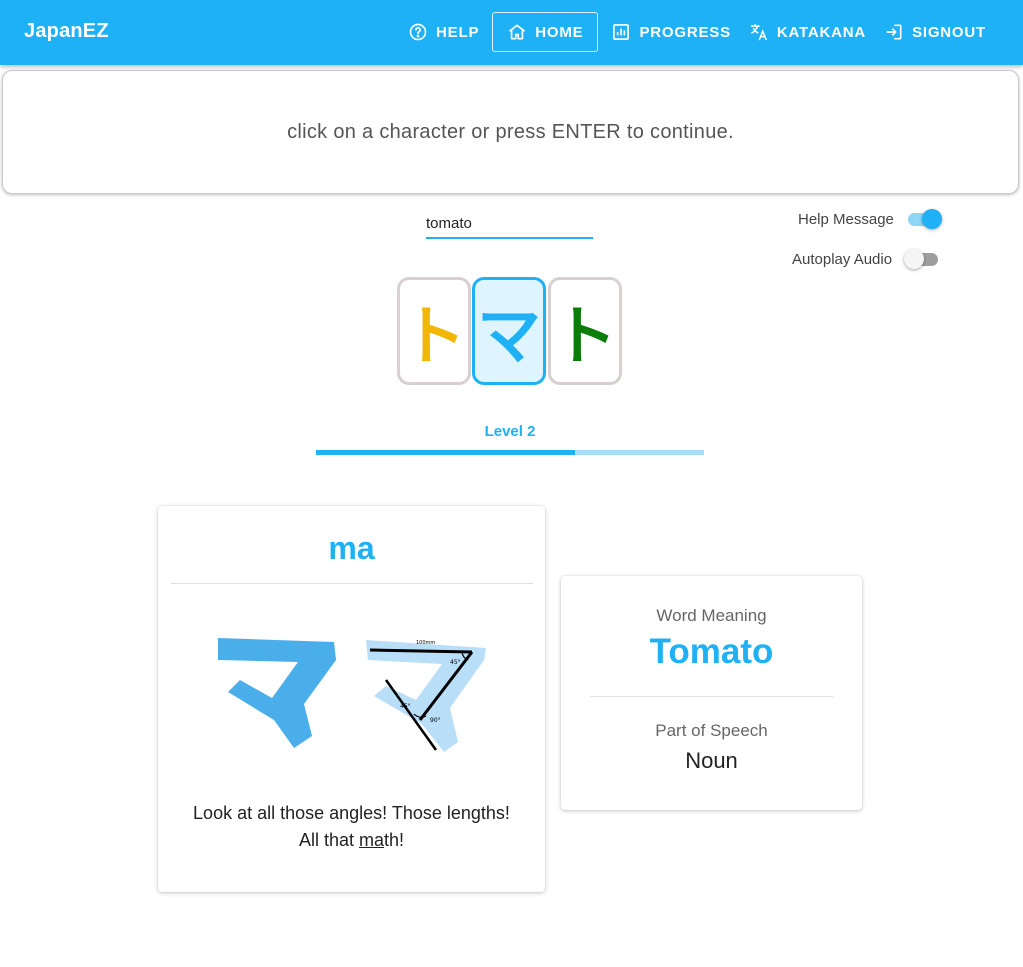  What do you see at coordinates (458, 32) in the screenshot?
I see `nav-help-label: HELP` at bounding box center [458, 32].